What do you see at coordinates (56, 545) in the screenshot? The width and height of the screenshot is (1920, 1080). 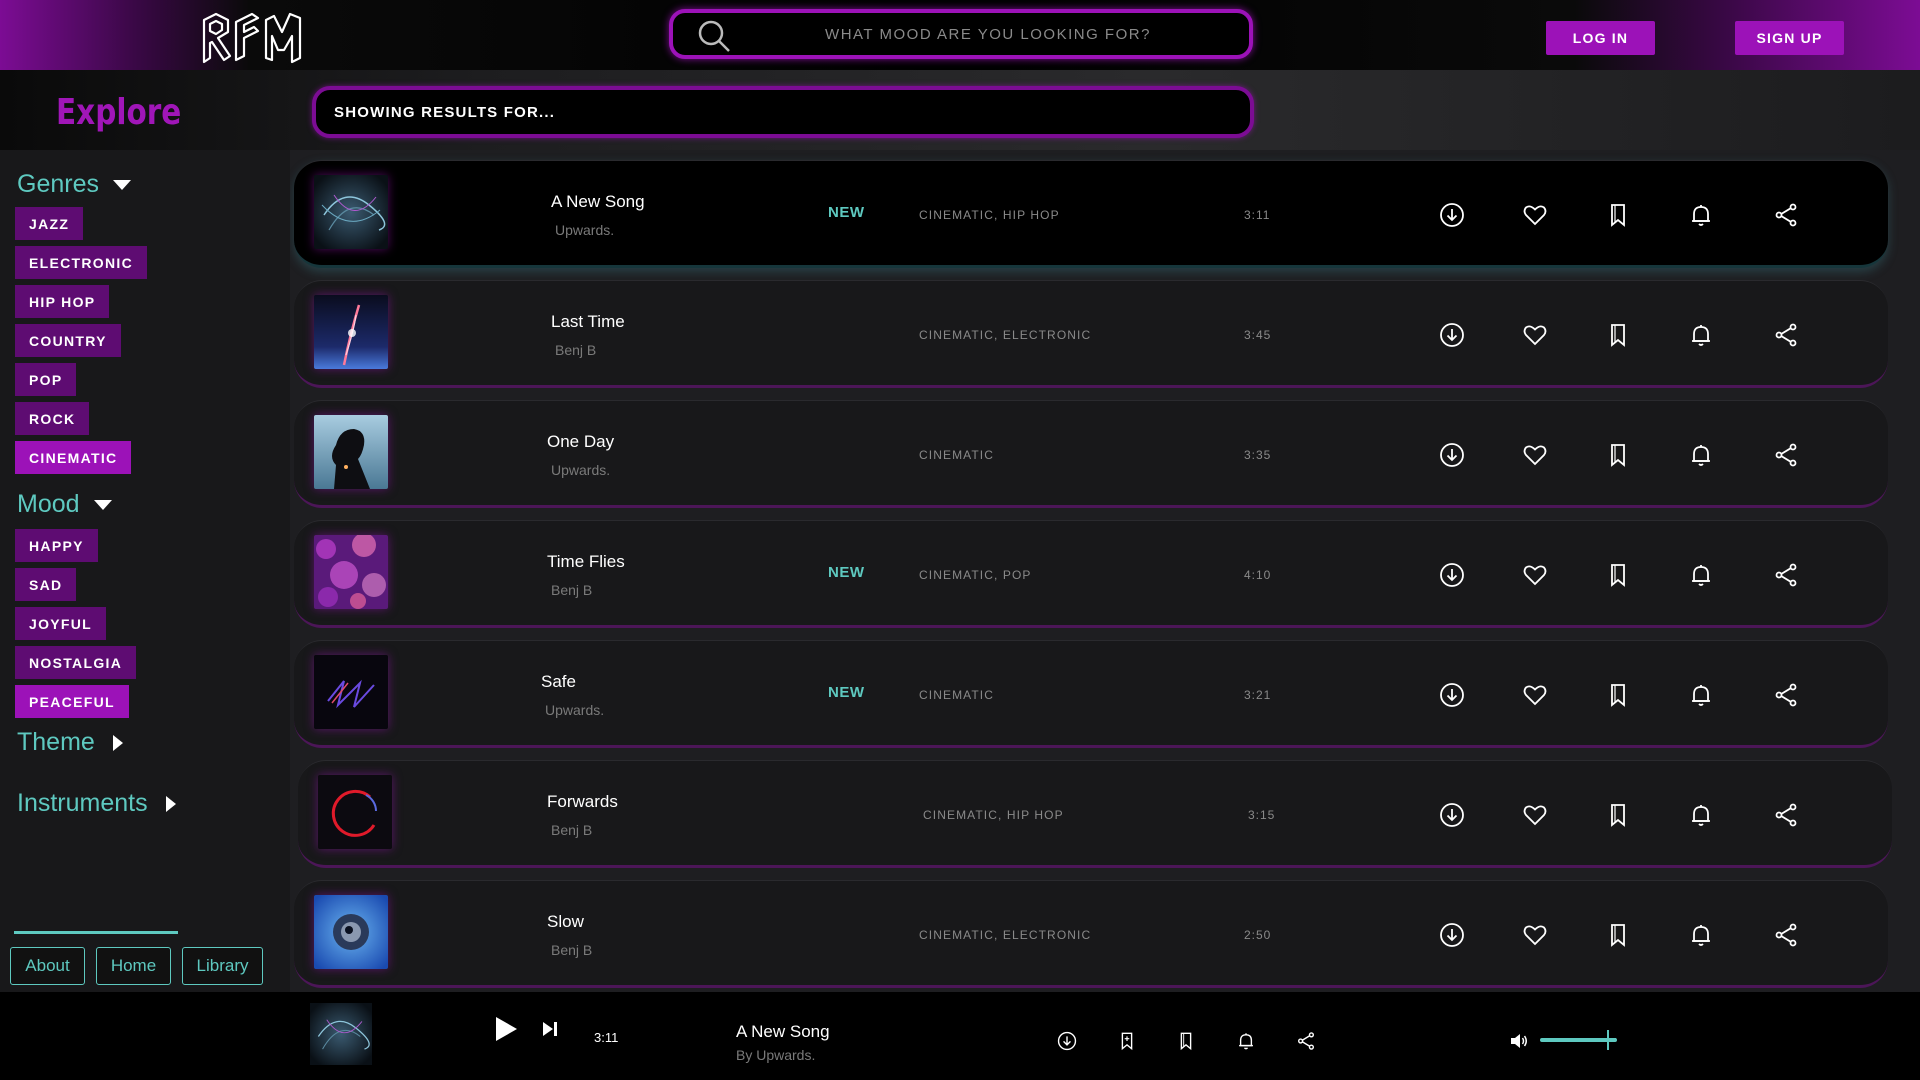 I see `moods-tag-happy: HAPPY` at bounding box center [56, 545].